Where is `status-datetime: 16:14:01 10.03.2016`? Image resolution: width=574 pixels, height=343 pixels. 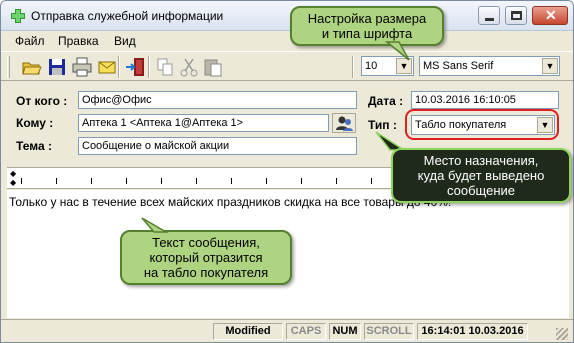 status-datetime: 16:14:01 10.03.2016 is located at coordinates (472, 331).